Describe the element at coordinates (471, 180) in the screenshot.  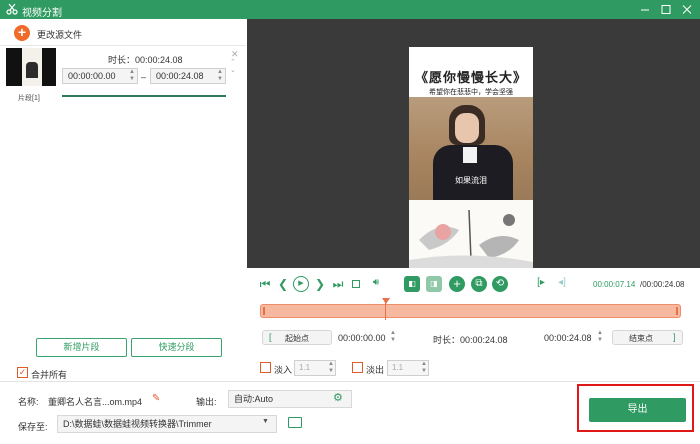
I see `video-caption: 如果流泪` at that location.